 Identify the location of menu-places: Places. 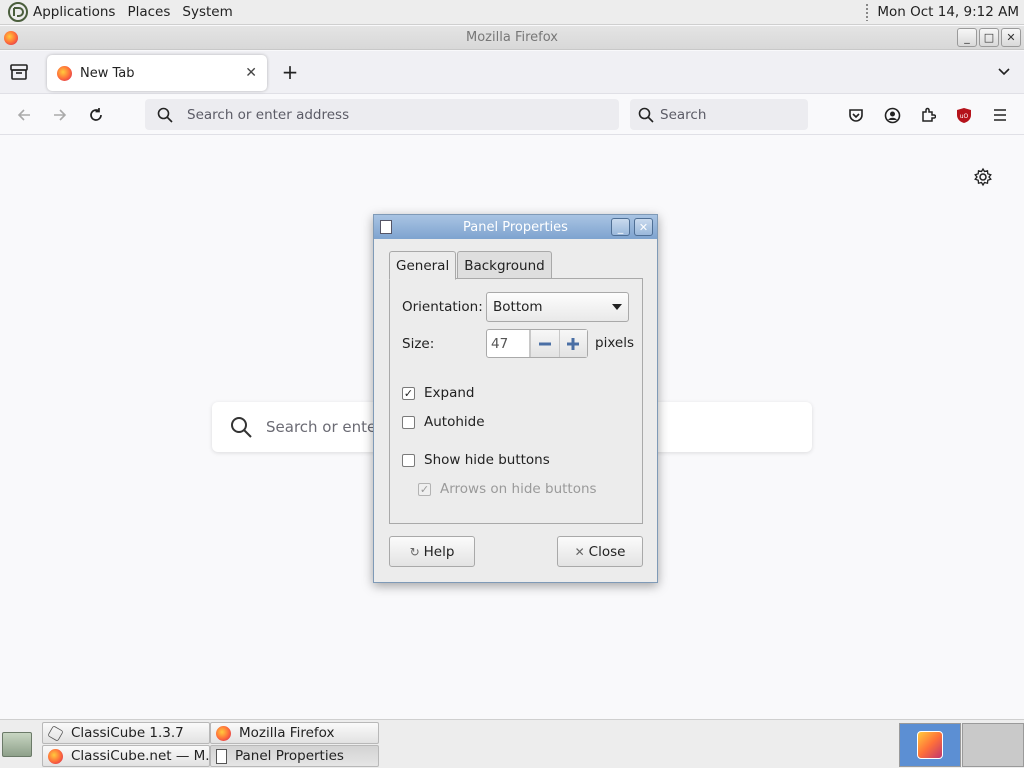
(148, 12).